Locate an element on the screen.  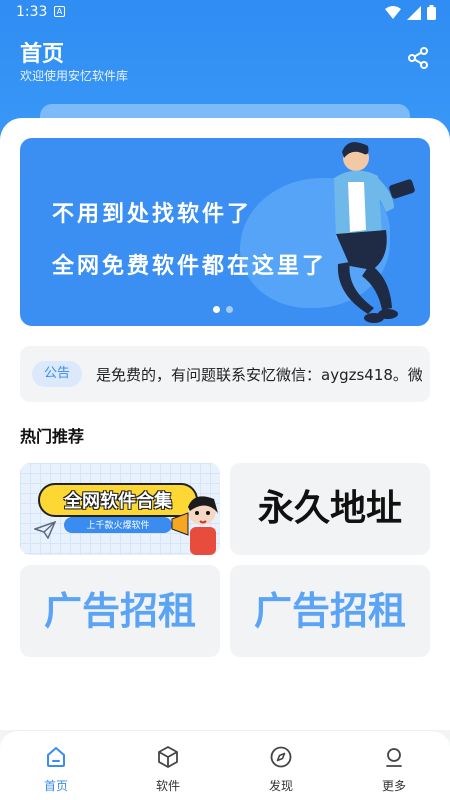
bottom-tab-bar: 首页 软件 发现 更多 is located at coordinates (225, 765).